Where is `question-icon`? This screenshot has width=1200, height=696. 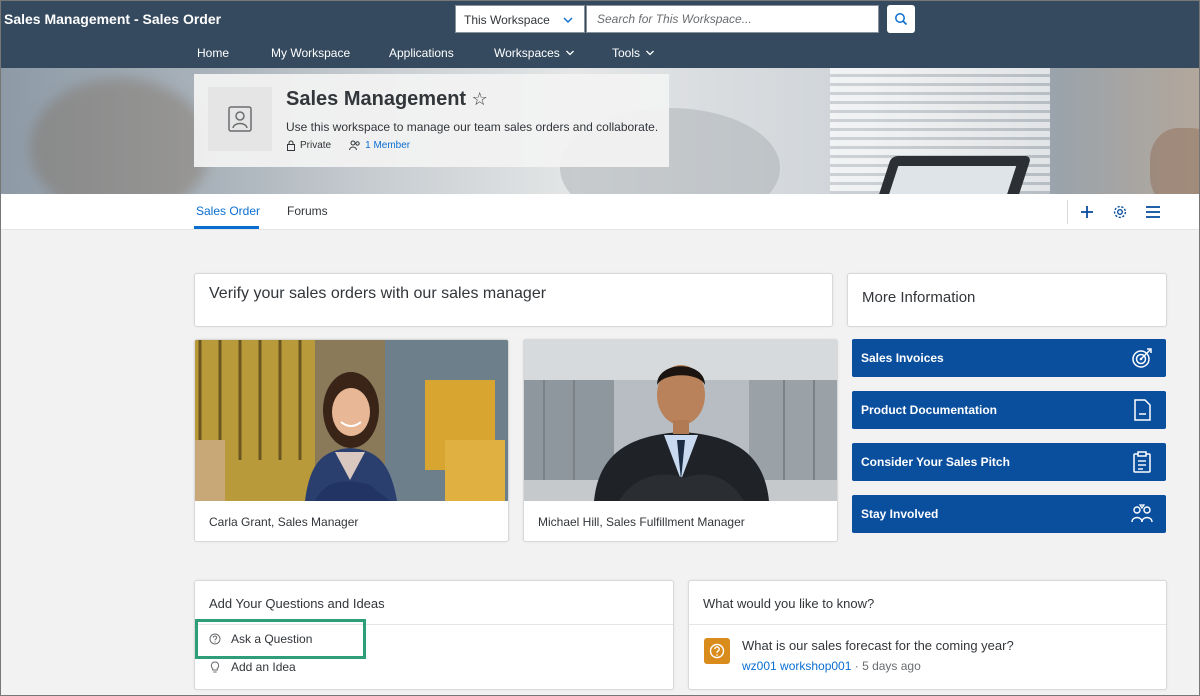 question-icon is located at coordinates (717, 651).